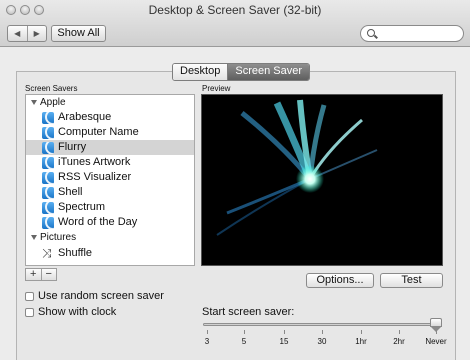 This screenshot has width=470, height=360. Describe the element at coordinates (95, 177) in the screenshot. I see `list-item-label: RSS Visualizer` at that location.